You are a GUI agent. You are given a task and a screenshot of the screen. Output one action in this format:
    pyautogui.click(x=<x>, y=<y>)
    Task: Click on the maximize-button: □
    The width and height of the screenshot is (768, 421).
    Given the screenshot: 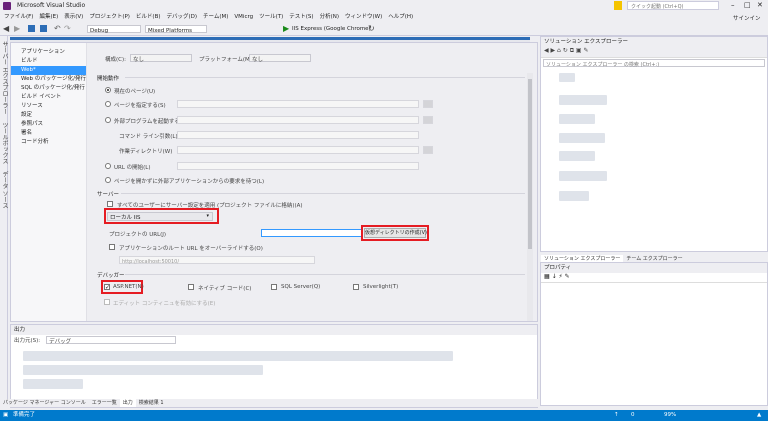 What is the action you would take?
    pyautogui.click(x=747, y=5)
    